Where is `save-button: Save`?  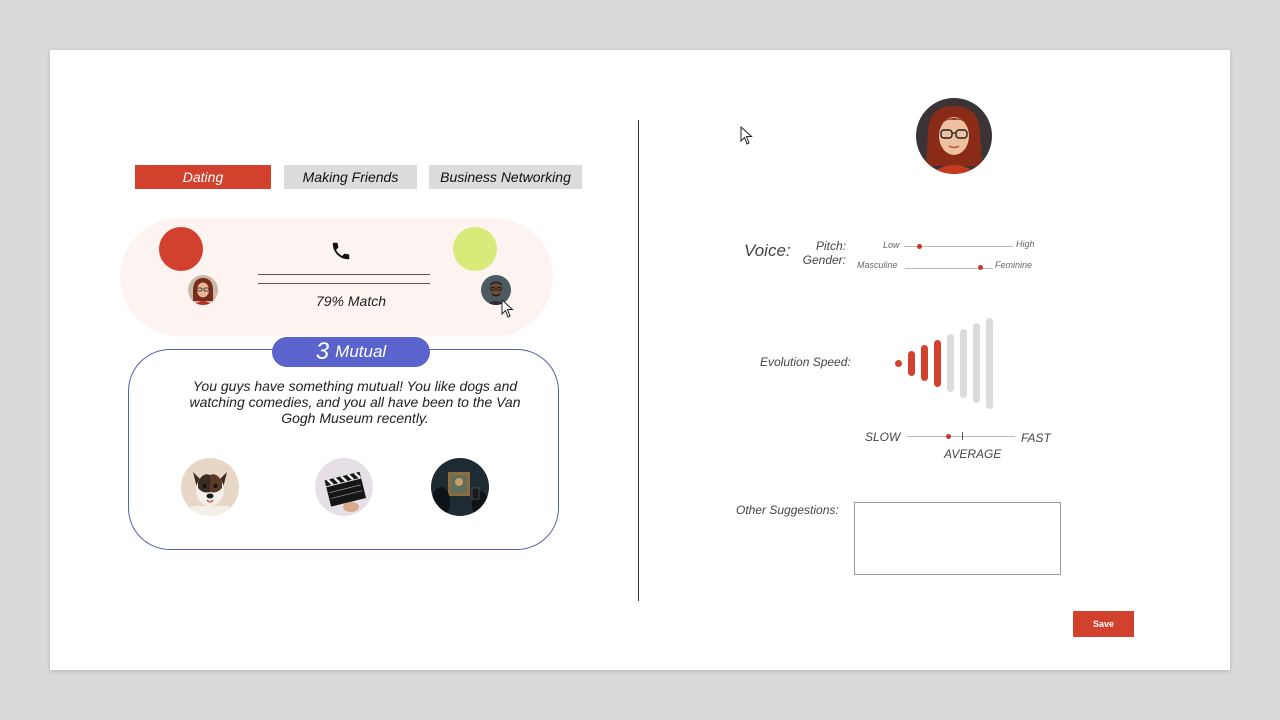 save-button: Save is located at coordinates (1103, 624).